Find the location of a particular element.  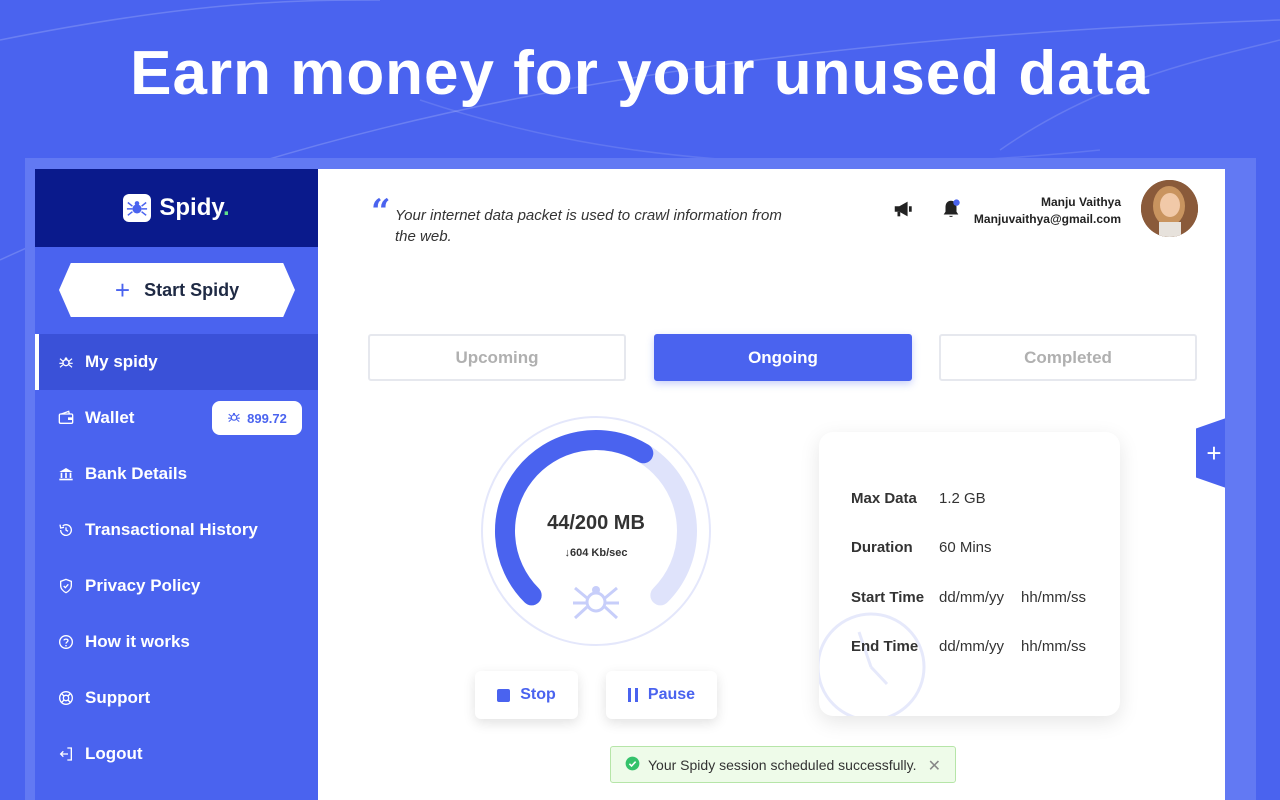

brand: Spidy. is located at coordinates (176, 208).